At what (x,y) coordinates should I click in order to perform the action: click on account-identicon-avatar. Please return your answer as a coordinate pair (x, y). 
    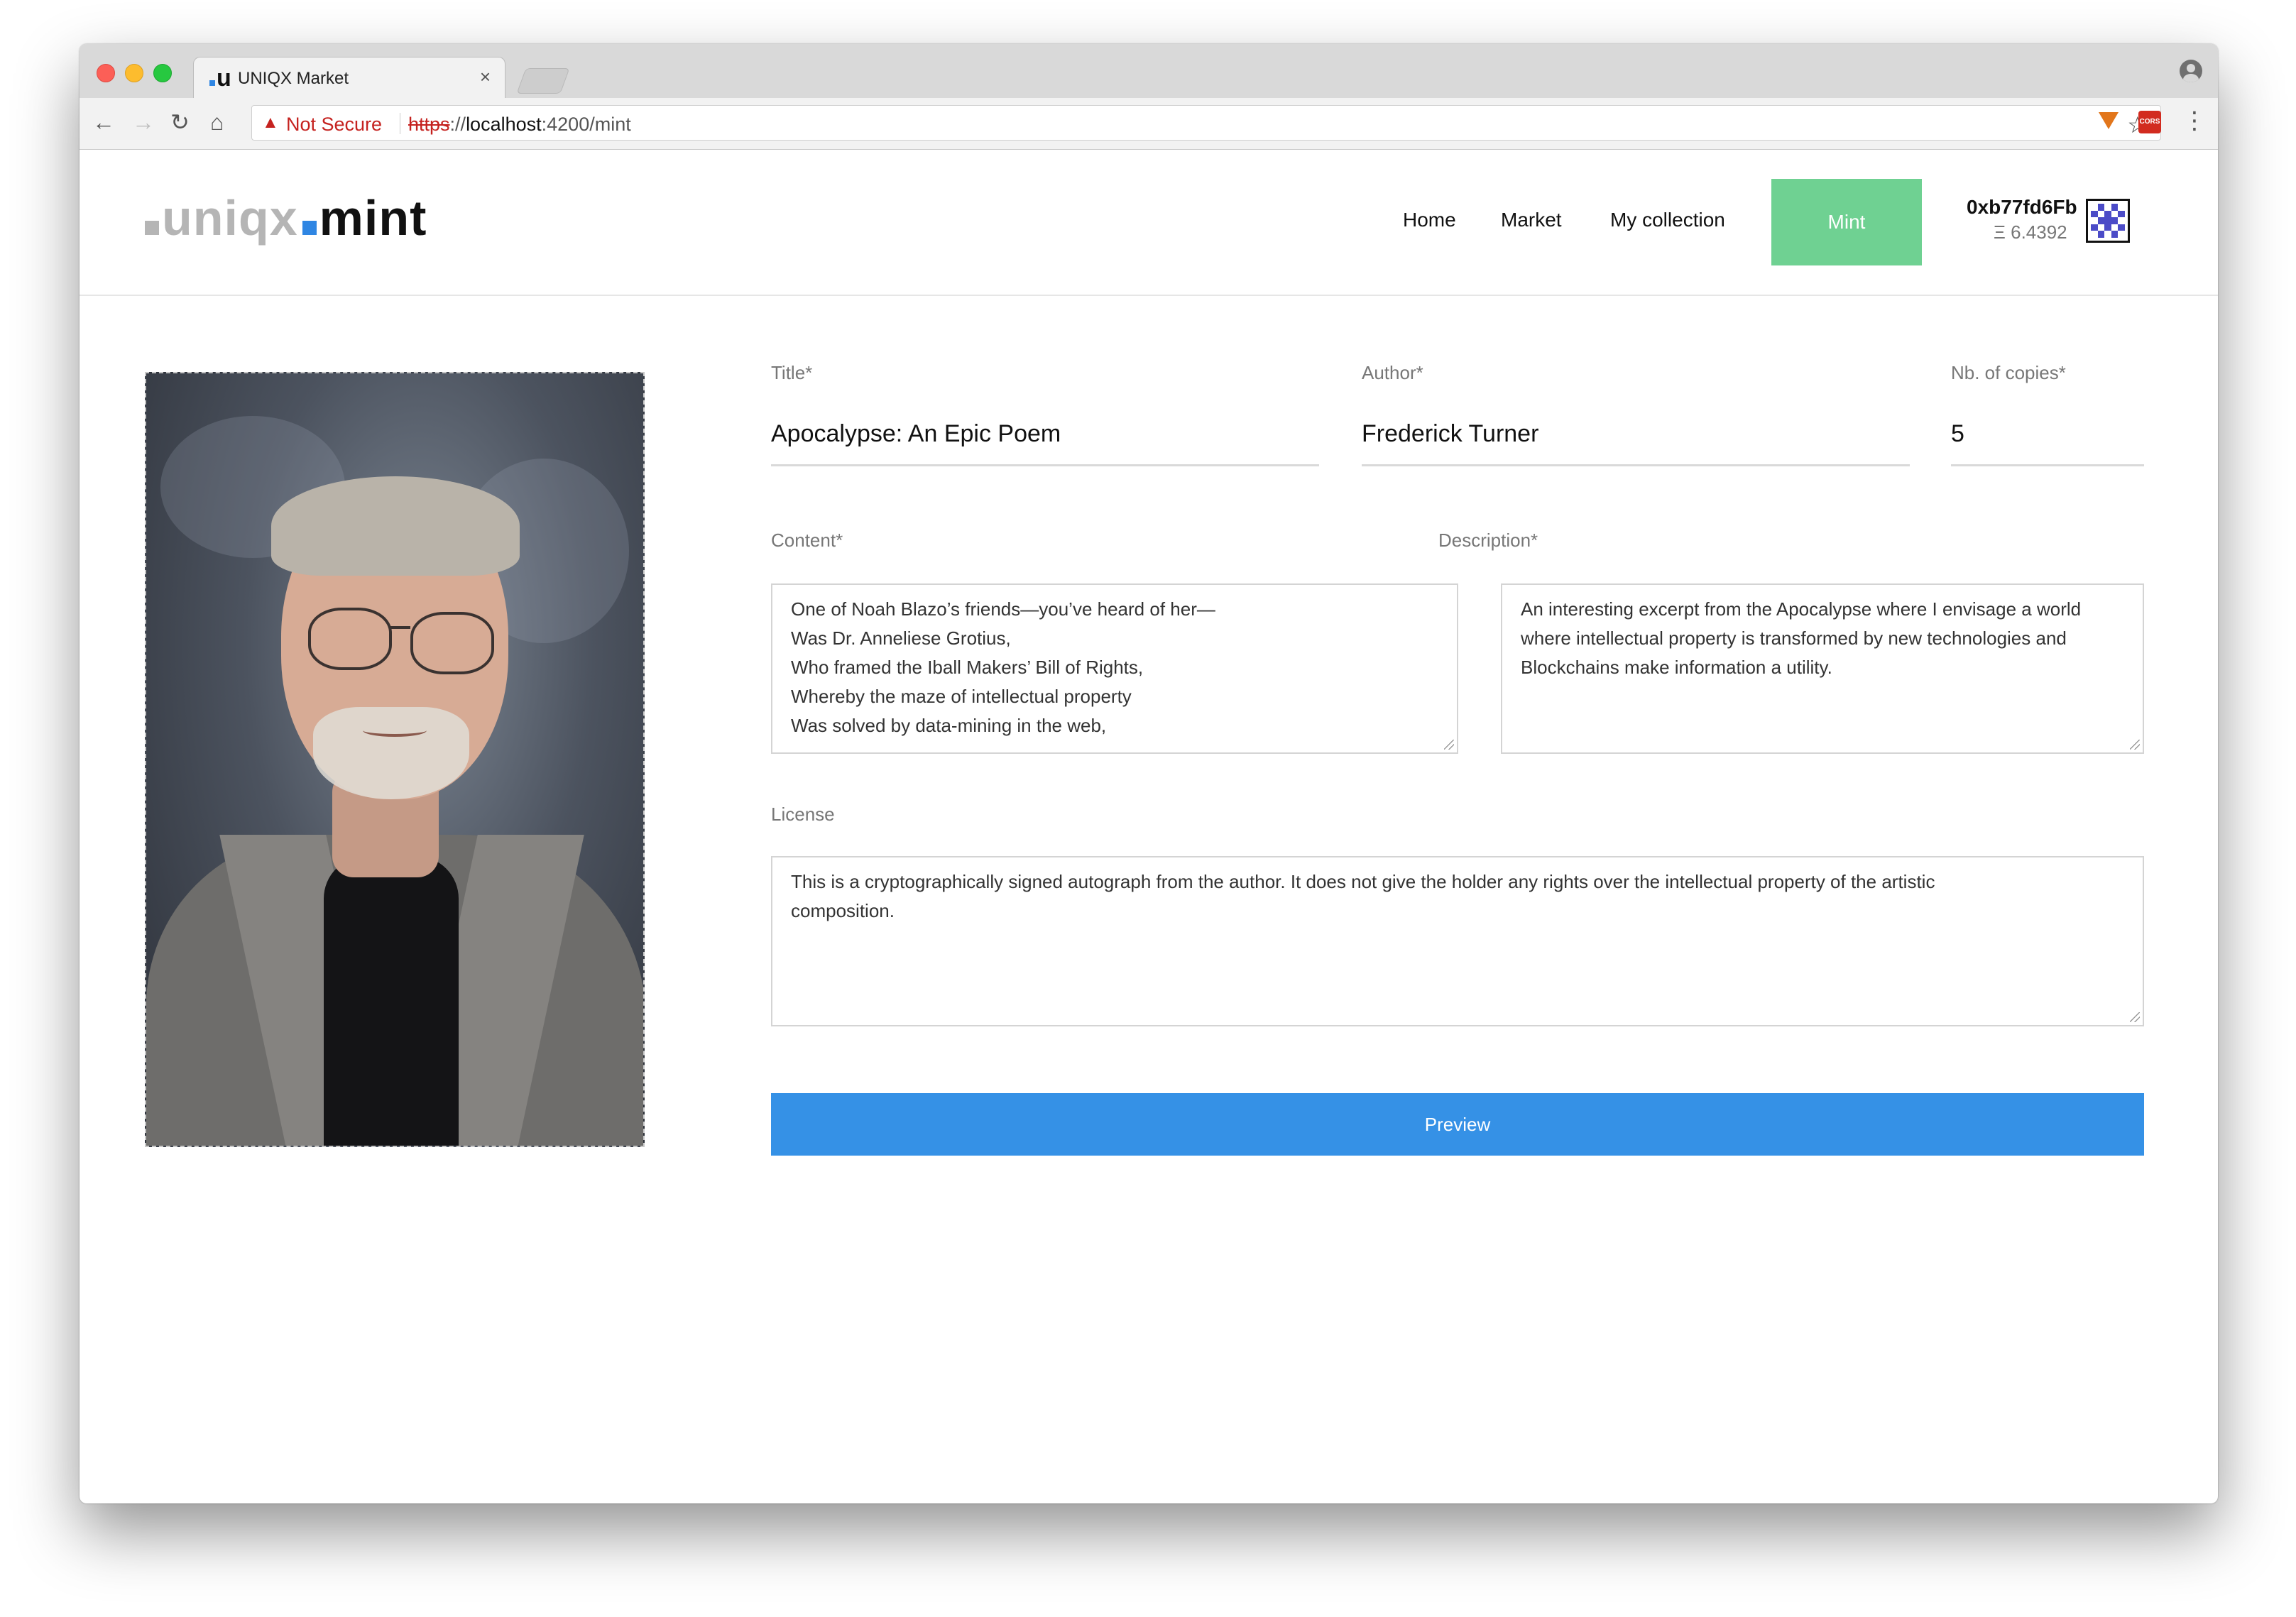
    Looking at the image, I should click on (2108, 221).